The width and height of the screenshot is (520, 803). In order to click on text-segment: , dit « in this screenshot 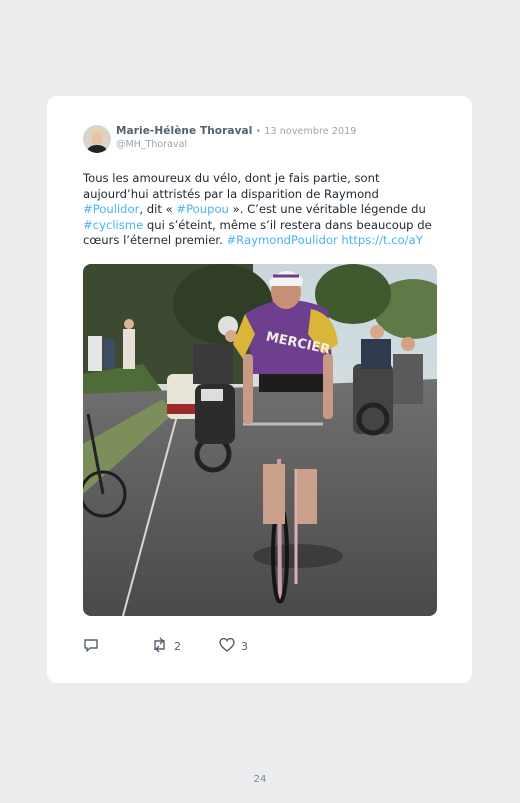, I will do `click(158, 209)`.